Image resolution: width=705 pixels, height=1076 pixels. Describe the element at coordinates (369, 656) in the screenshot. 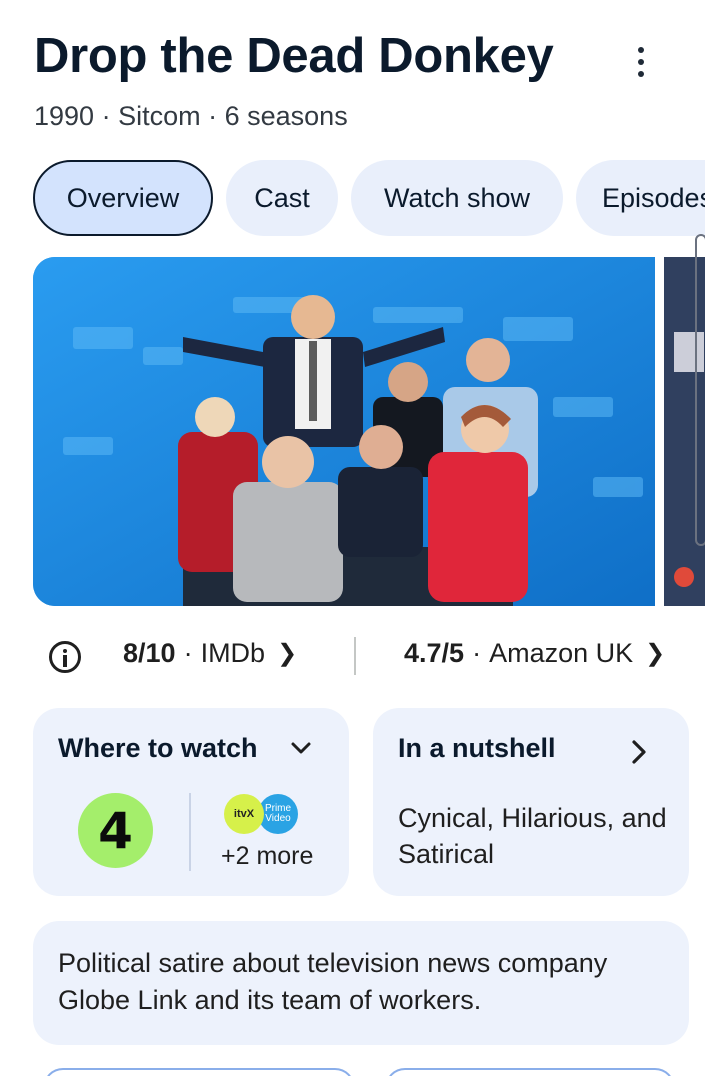

I see `ratings-row: 8/10 · IMDb ❯ 4.7/5 · Amazon UK ❯` at that location.